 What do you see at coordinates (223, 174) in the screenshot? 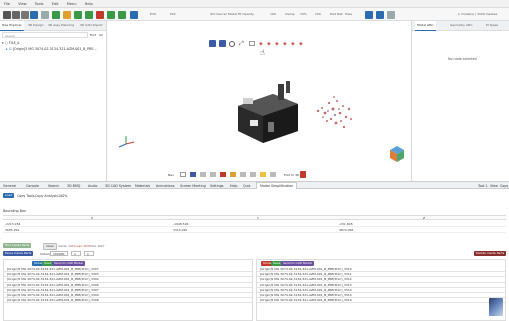
I see `section-icon` at bounding box center [223, 174].